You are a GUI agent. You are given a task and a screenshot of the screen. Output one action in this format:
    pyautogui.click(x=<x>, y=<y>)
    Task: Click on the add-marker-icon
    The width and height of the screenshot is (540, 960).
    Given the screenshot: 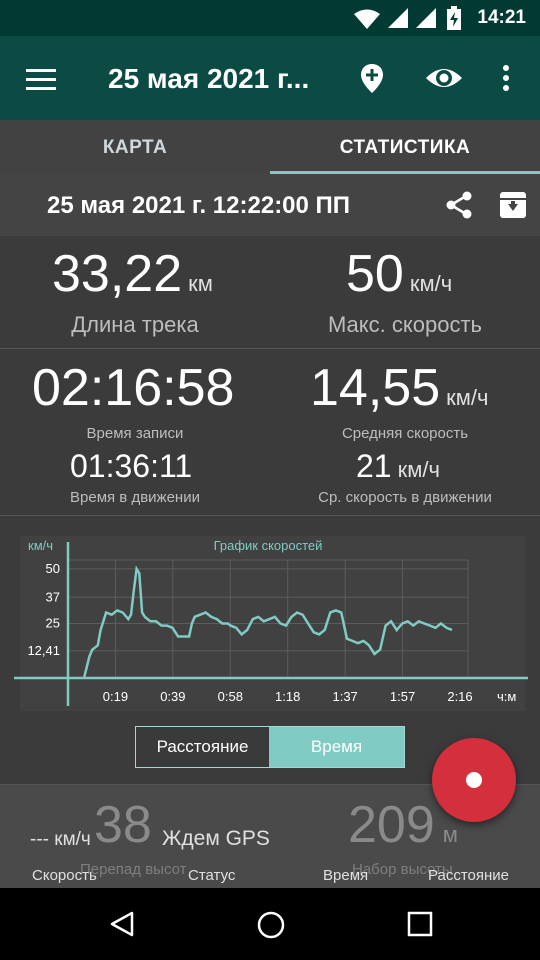 What is the action you would take?
    pyautogui.click(x=372, y=78)
    